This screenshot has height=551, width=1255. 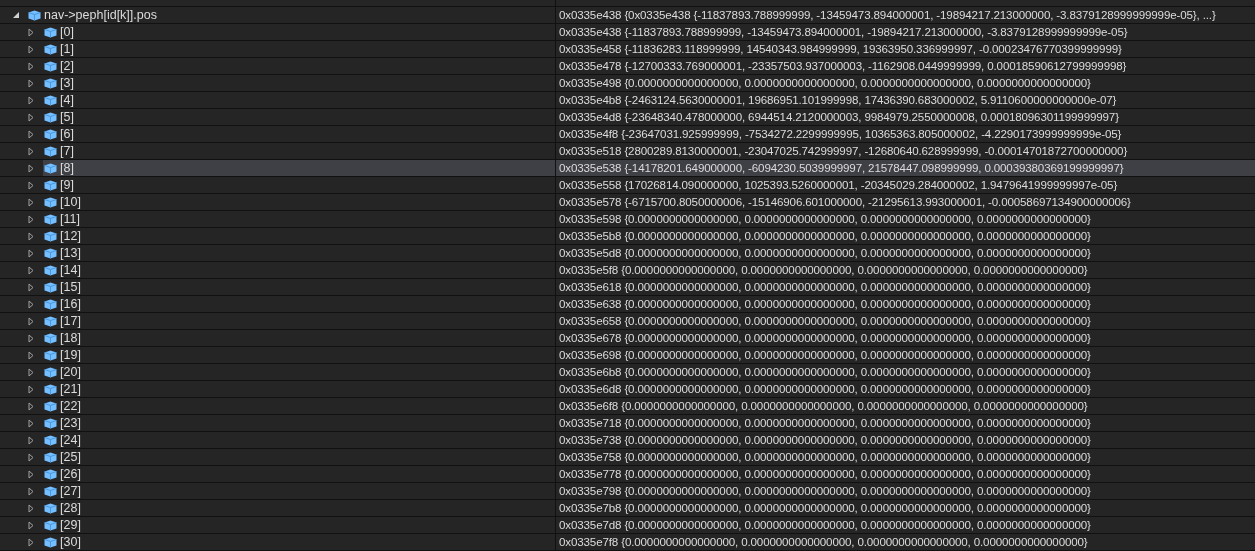 I want to click on variable-value: 0x0335e658 {0.0000000000000000, 0.0000000000000000, 0.0000000000000000, 0.0000000000000000}, so click(x=825, y=321).